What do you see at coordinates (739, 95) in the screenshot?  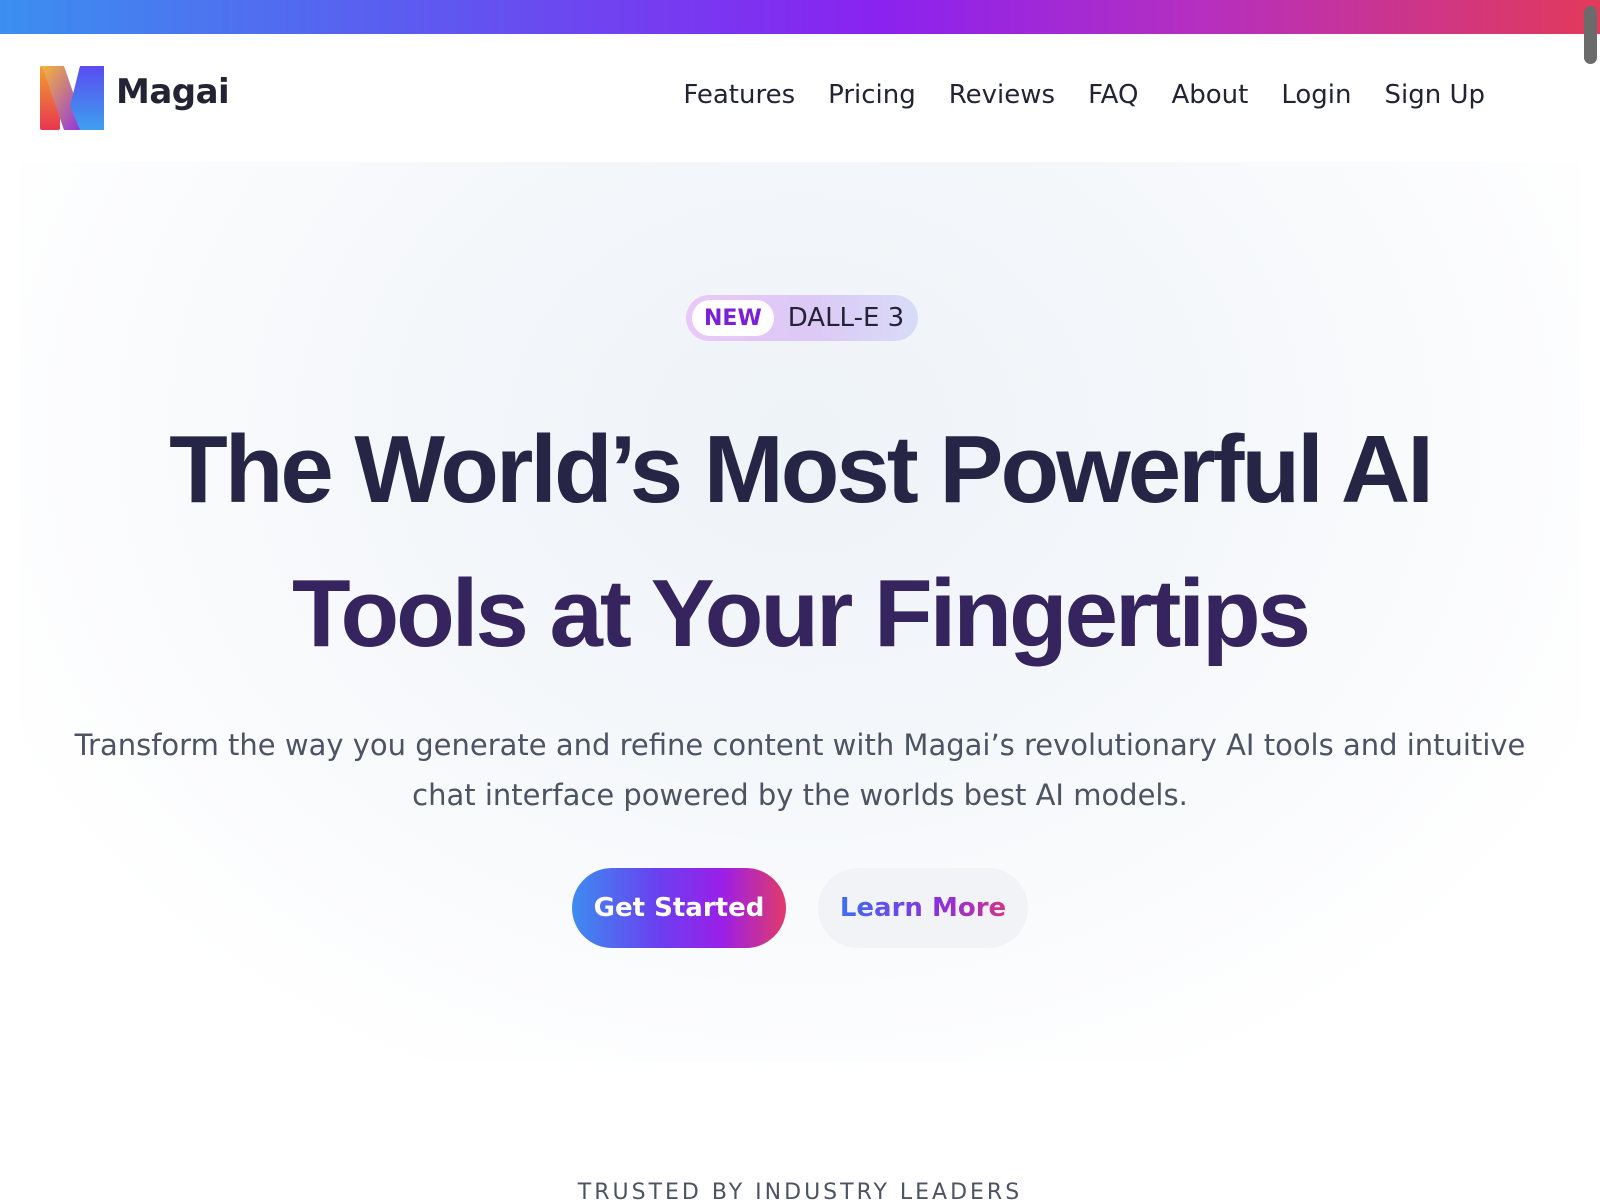 I see `nav-features: Features` at bounding box center [739, 95].